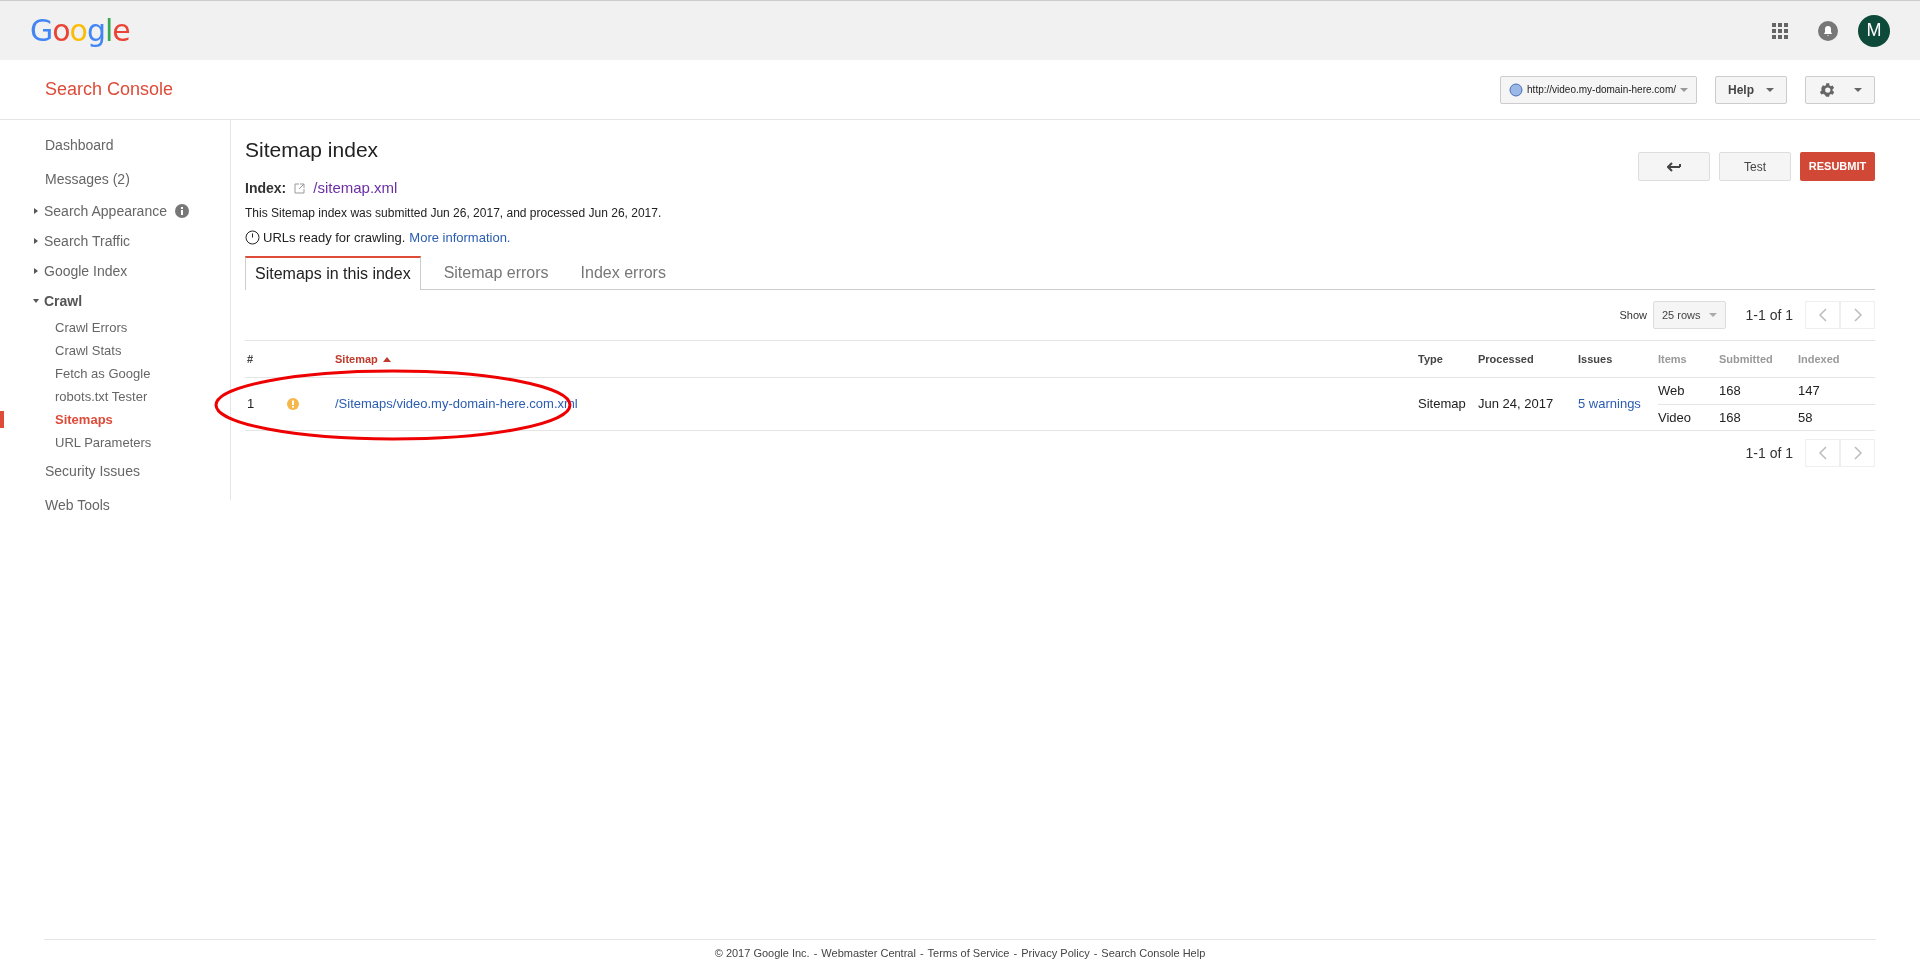 This screenshot has height=975, width=1920. Describe the element at coordinates (1055, 953) in the screenshot. I see `footer-link: Privacy Policy` at that location.